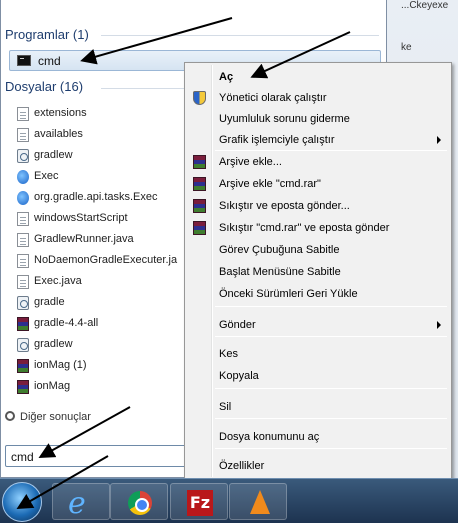 This screenshot has height=523, width=458. What do you see at coordinates (23, 135) in the screenshot?
I see `doc-gear-icon` at bounding box center [23, 135].